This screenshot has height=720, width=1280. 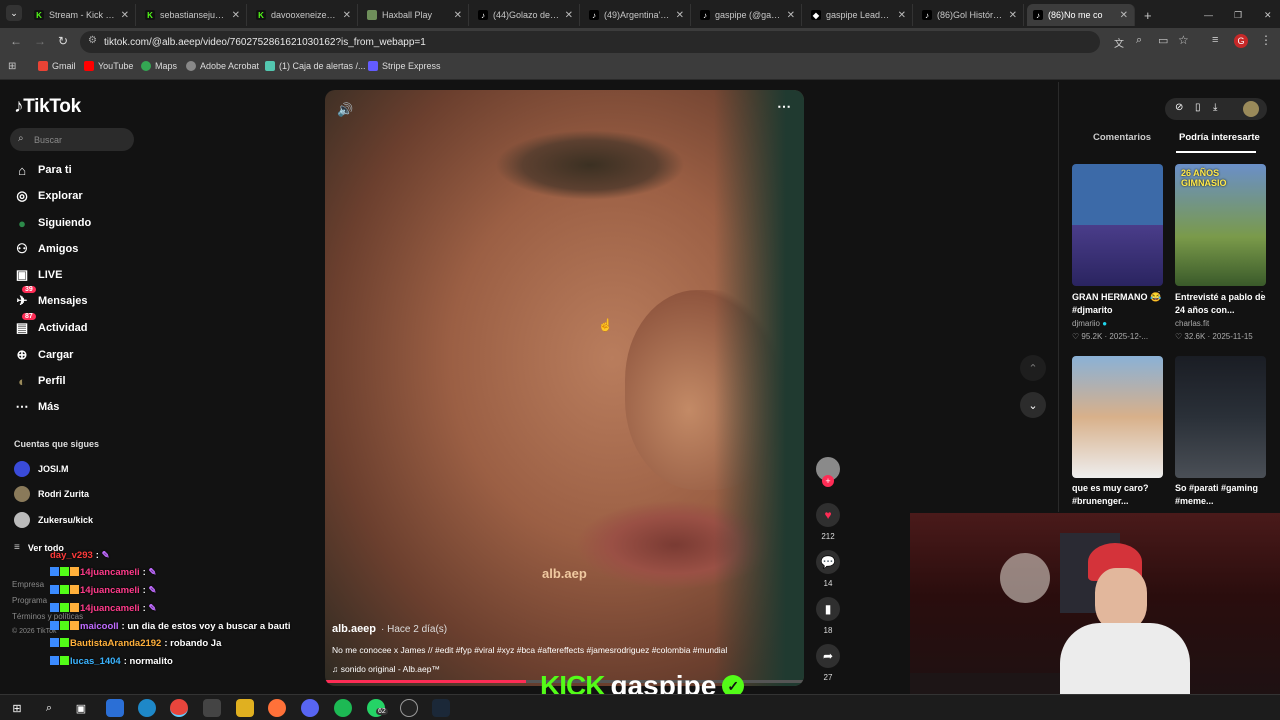 What do you see at coordinates (12, 66) in the screenshot?
I see `apps-grid-icon: ⊞` at bounding box center [12, 66].